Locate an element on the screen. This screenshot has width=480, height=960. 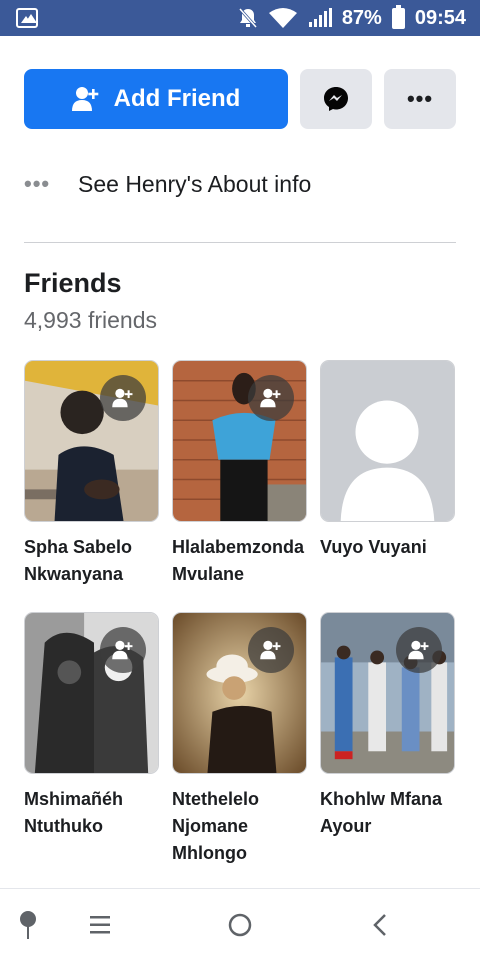
messenger-icon is located at coordinates (336, 99).